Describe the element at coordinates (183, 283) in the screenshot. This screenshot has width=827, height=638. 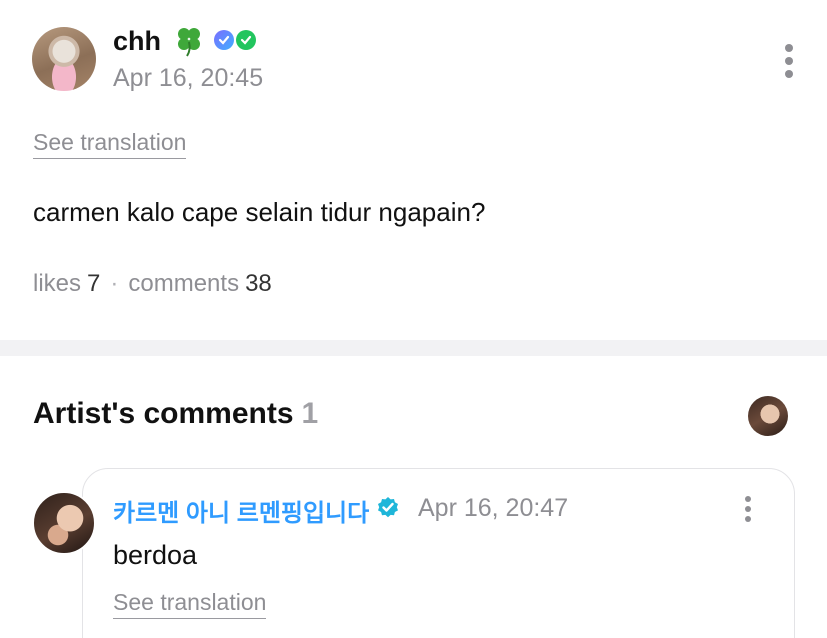
I see `comments-label: comments` at that location.